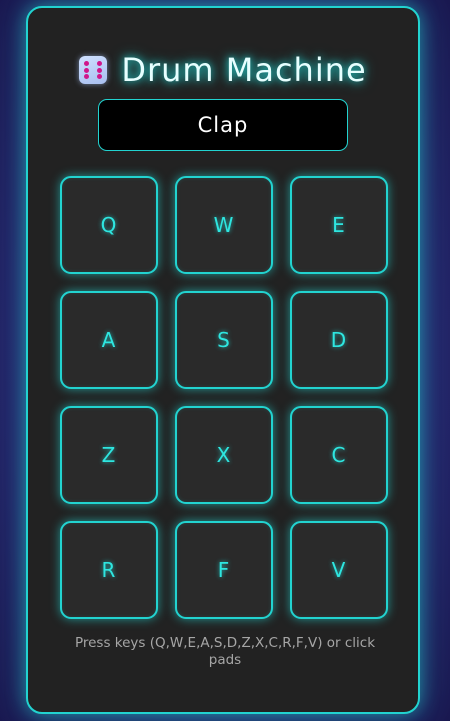 Image resolution: width=450 pixels, height=721 pixels. I want to click on page-title: Drum Machine, so click(244, 70).